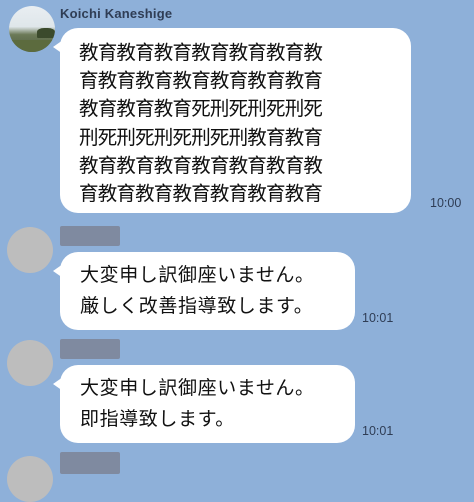  Describe the element at coordinates (204, 291) in the screenshot. I see `message-bubble: 大変申し訳御座いません。 厳しく改善指導致します。` at that location.